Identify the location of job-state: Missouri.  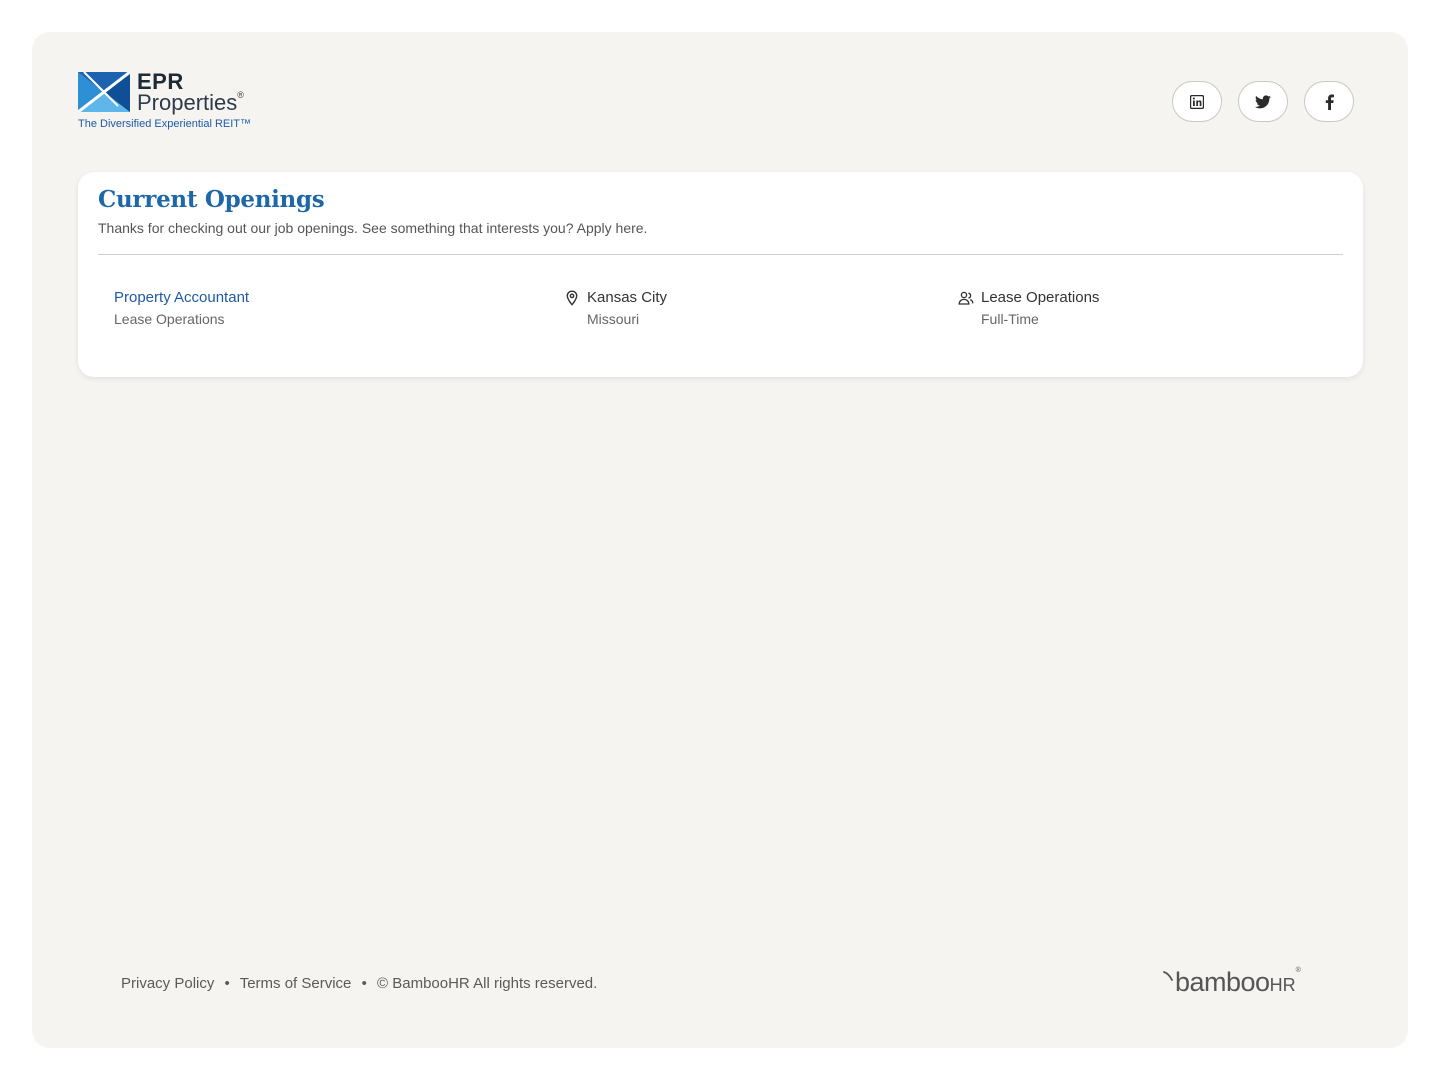
(613, 319).